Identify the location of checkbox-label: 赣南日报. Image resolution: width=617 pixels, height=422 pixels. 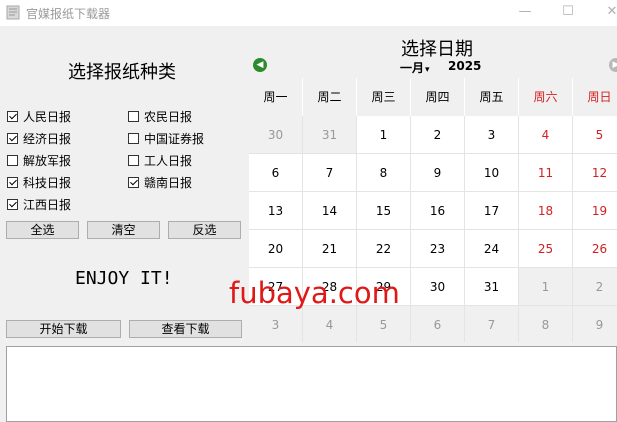
(168, 182).